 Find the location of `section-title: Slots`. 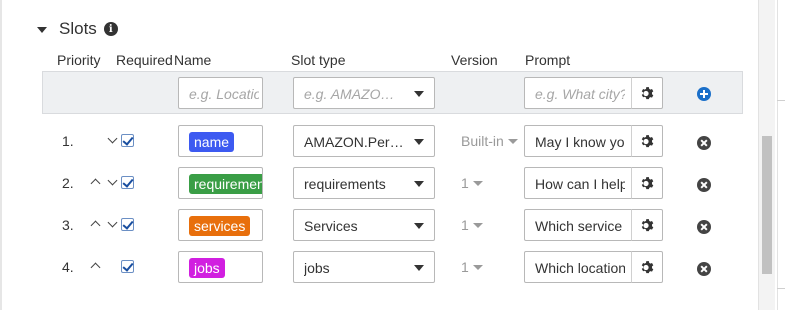

section-title: Slots is located at coordinates (78, 28).